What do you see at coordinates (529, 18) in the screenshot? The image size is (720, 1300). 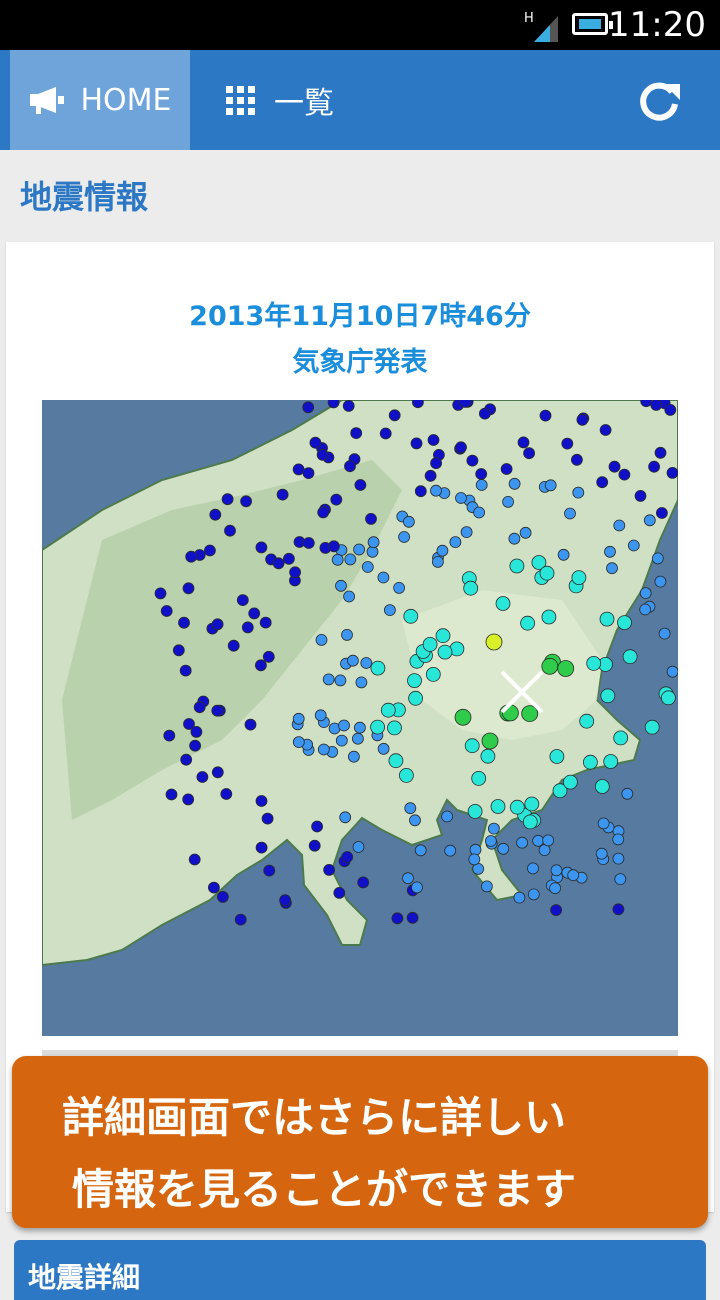 I see `network-type-label: H` at bounding box center [529, 18].